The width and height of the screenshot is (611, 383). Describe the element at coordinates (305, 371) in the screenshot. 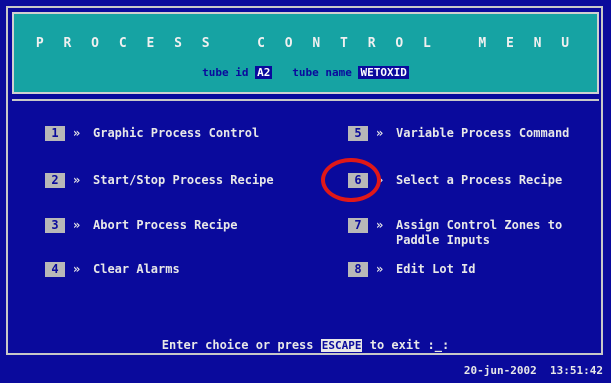

I see `status-bar: 20-jun-2002 13:51:42` at that location.